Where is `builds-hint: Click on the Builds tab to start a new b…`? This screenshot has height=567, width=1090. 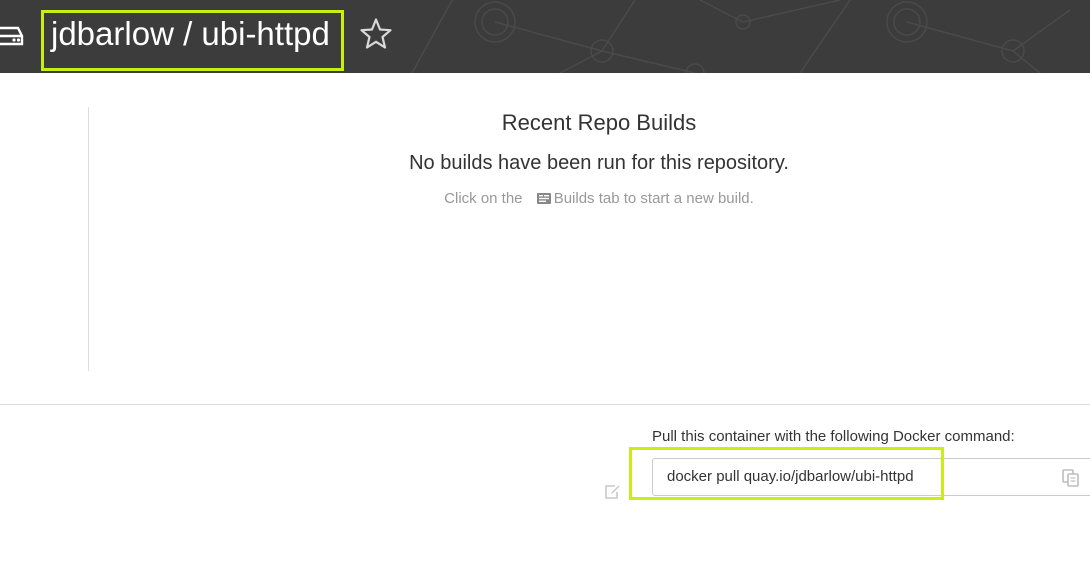
builds-hint: Click on the Builds tab to start a new b… is located at coordinates (545, 199).